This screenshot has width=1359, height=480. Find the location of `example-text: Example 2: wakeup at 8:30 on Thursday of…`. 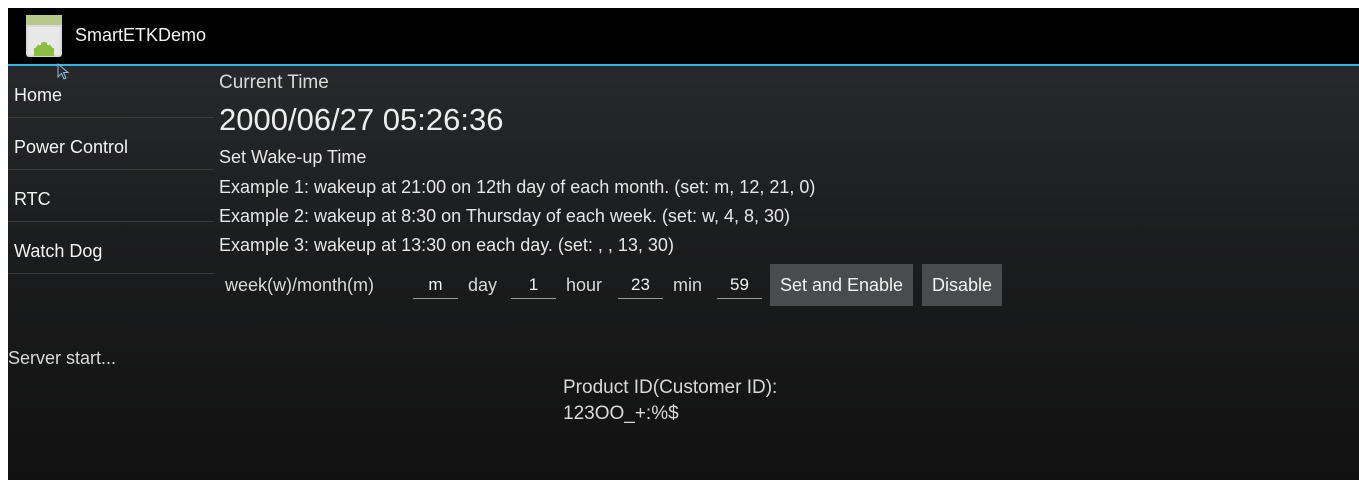

example-text: Example 2: wakeup at 8:30 on Thursday of… is located at coordinates (504, 216).